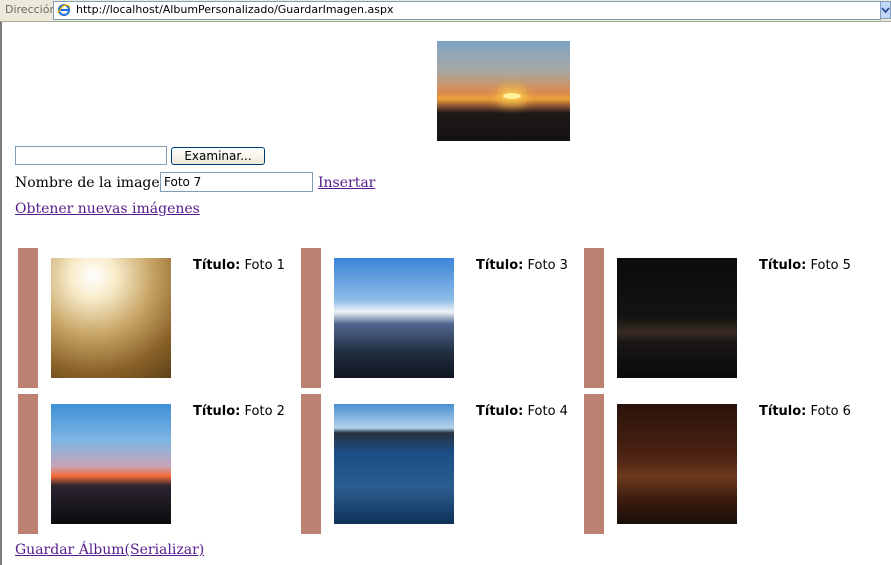  I want to click on window-edge, so click(1, 293).